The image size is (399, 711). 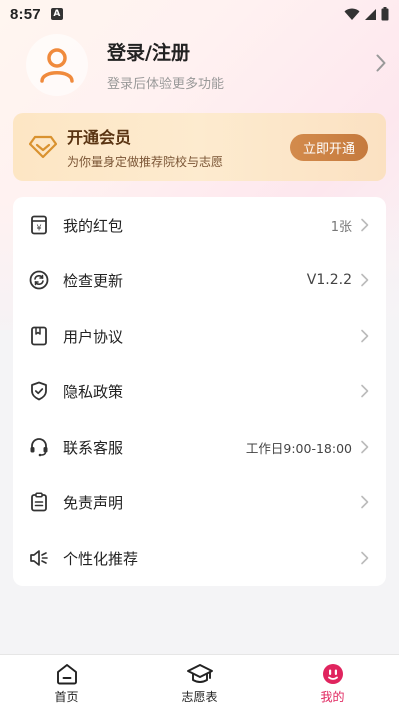 I want to click on menu-item-personalized-recommendation: 个性化推荐, so click(x=199, y=558).